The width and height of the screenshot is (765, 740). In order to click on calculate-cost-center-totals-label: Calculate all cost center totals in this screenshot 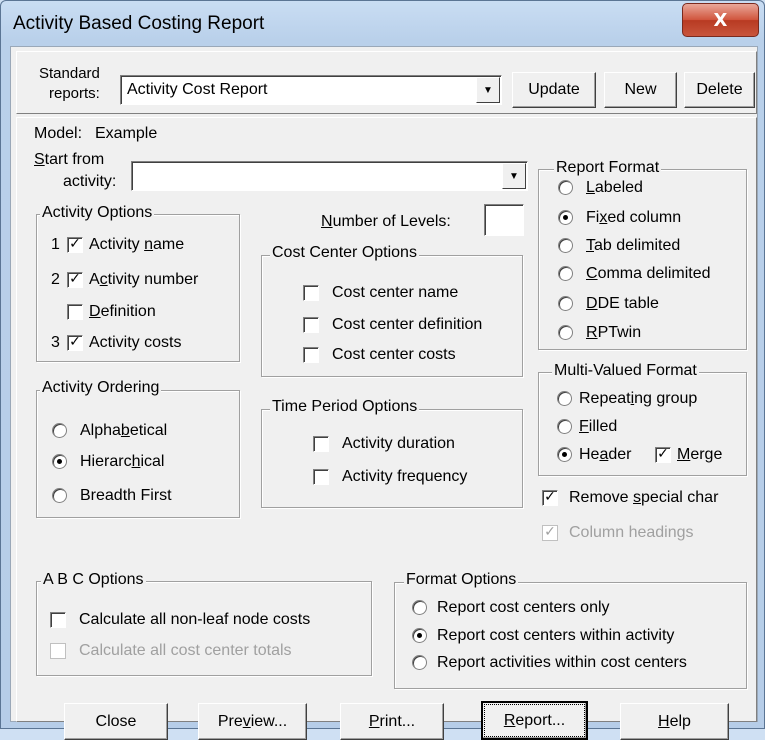, I will do `click(185, 650)`.